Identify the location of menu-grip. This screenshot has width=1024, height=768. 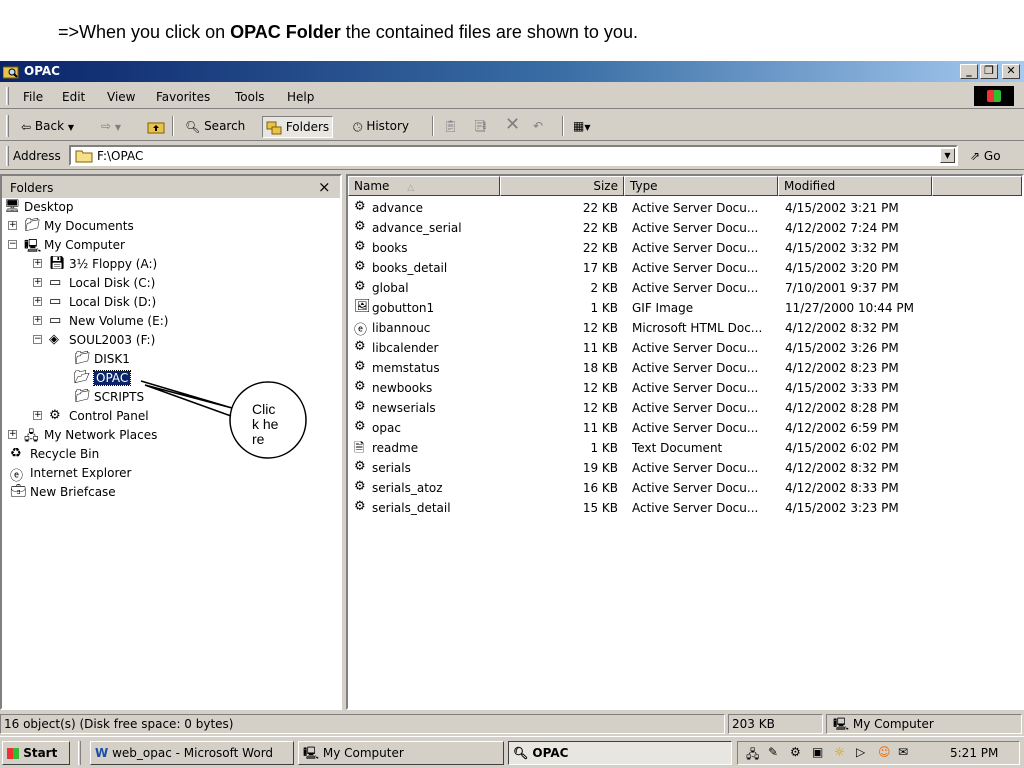
(7, 96).